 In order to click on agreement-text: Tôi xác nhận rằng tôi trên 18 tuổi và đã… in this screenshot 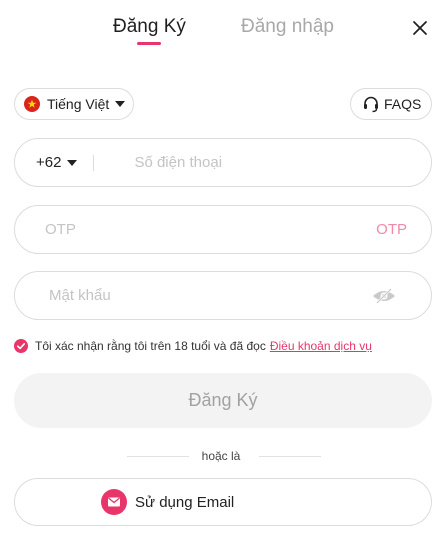, I will do `click(150, 346)`.